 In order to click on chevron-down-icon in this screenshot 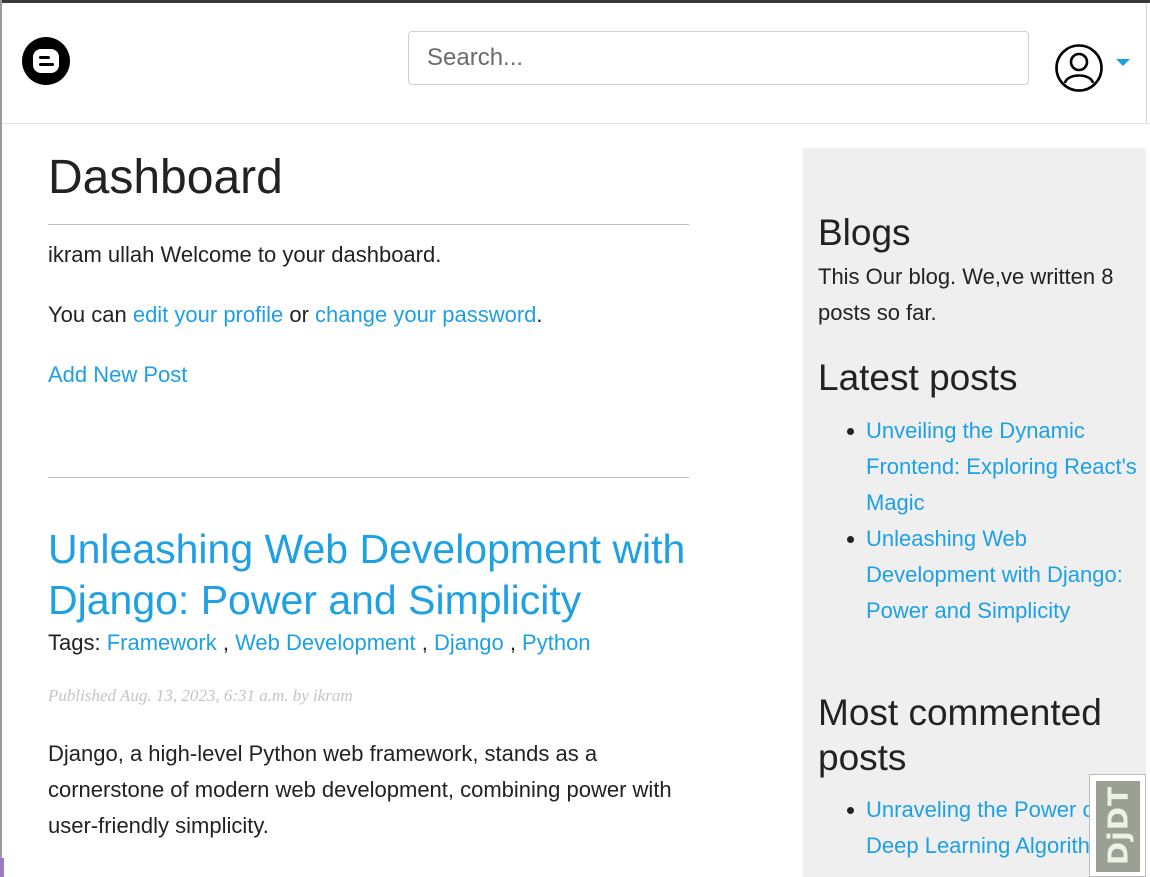, I will do `click(1123, 62)`.